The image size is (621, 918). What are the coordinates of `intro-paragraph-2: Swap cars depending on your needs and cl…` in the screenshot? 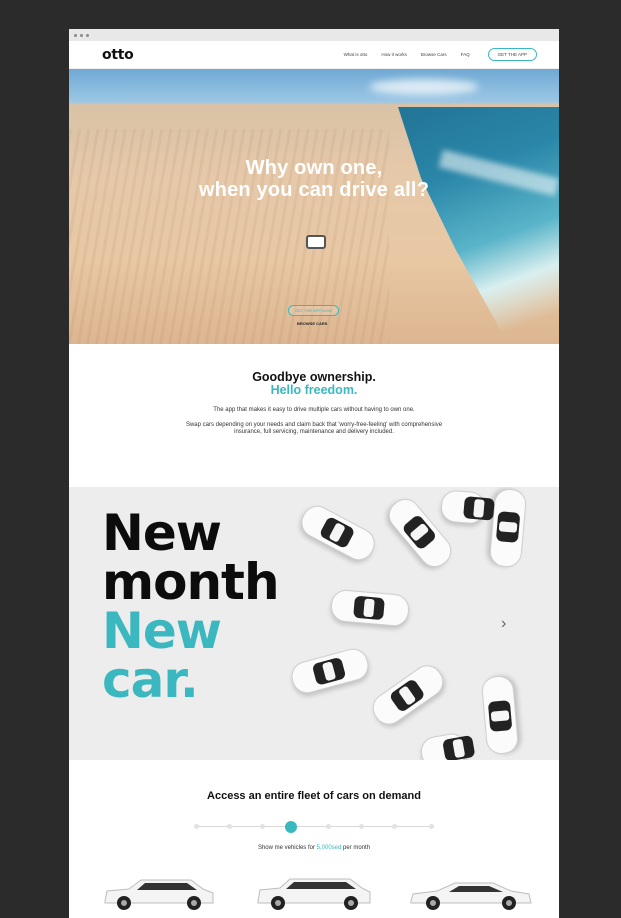 It's located at (314, 428).